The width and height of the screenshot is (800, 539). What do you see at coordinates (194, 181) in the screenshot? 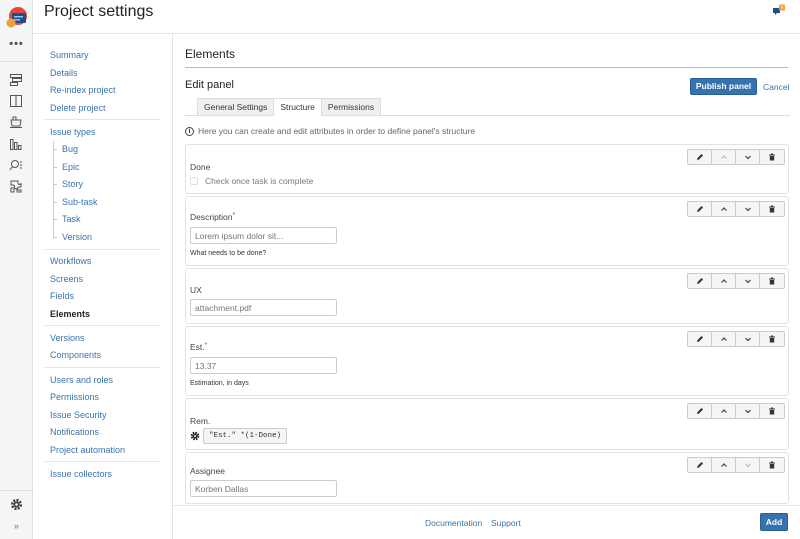
I see `done-checkbox` at bounding box center [194, 181].